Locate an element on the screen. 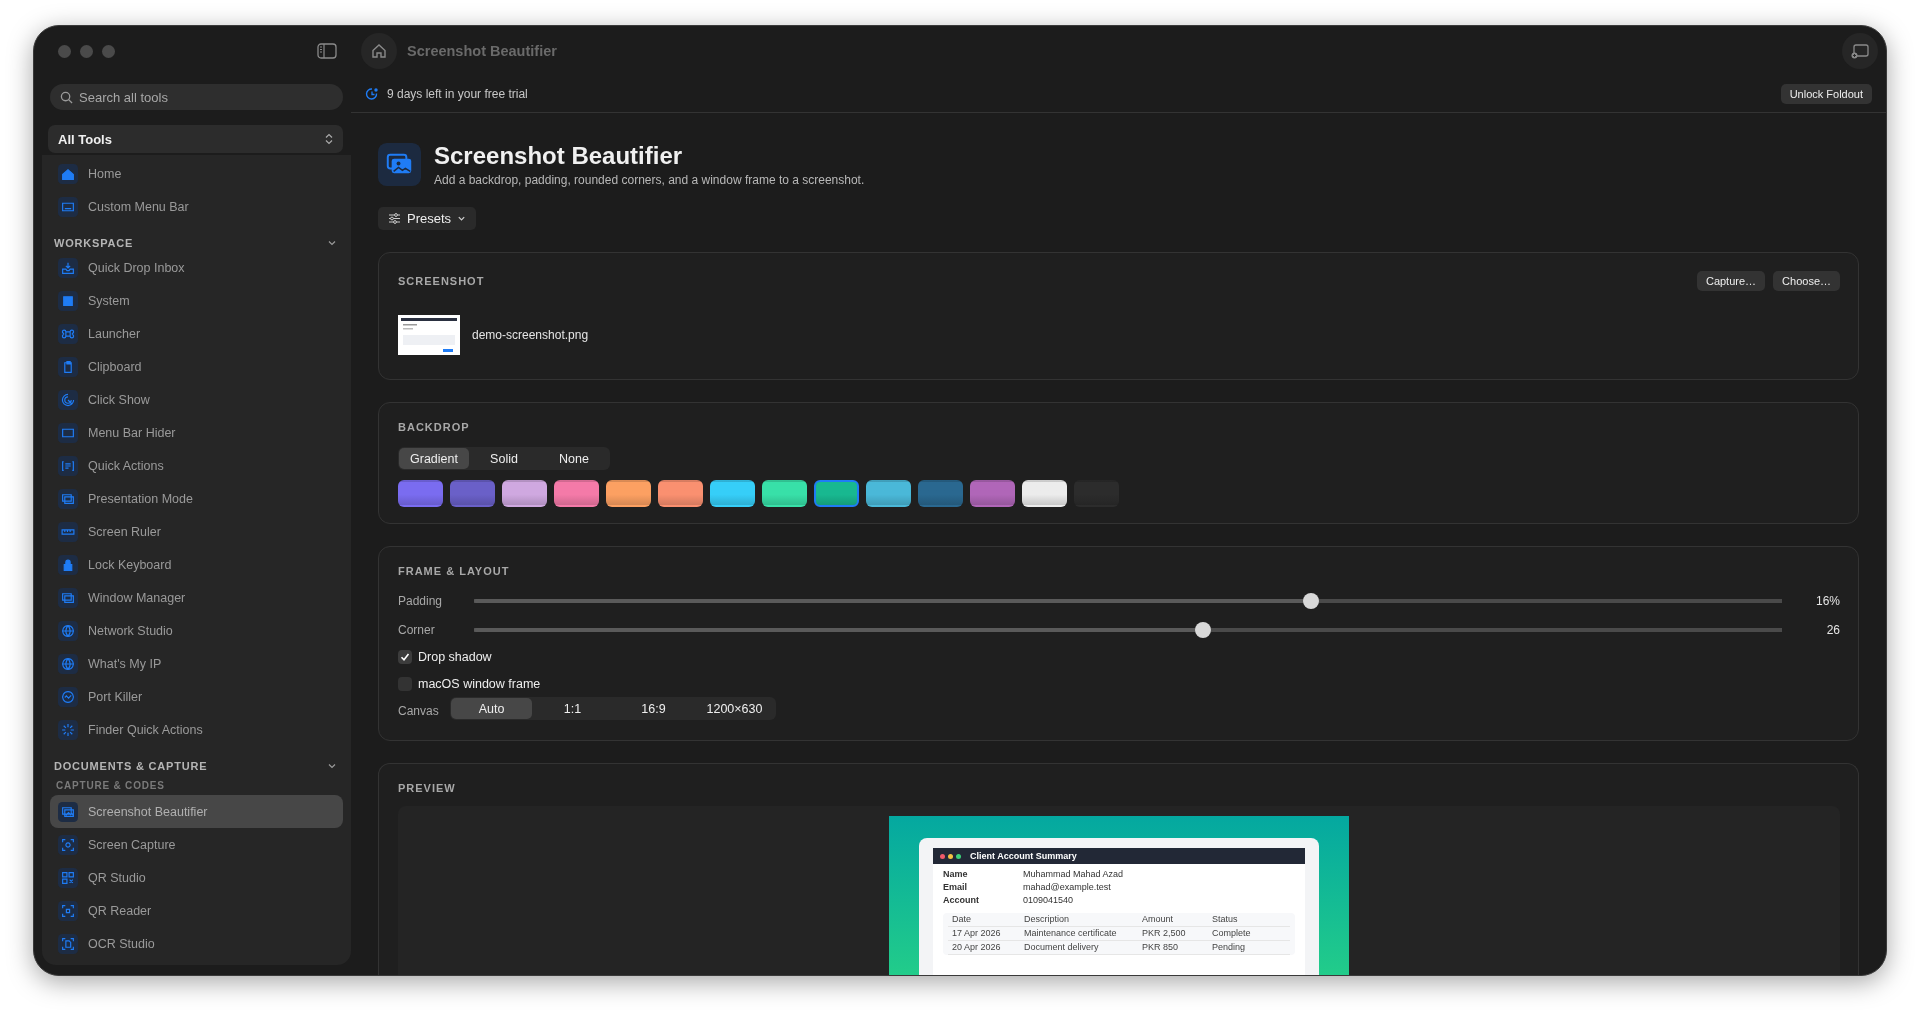  column-header: Date is located at coordinates (962, 919).